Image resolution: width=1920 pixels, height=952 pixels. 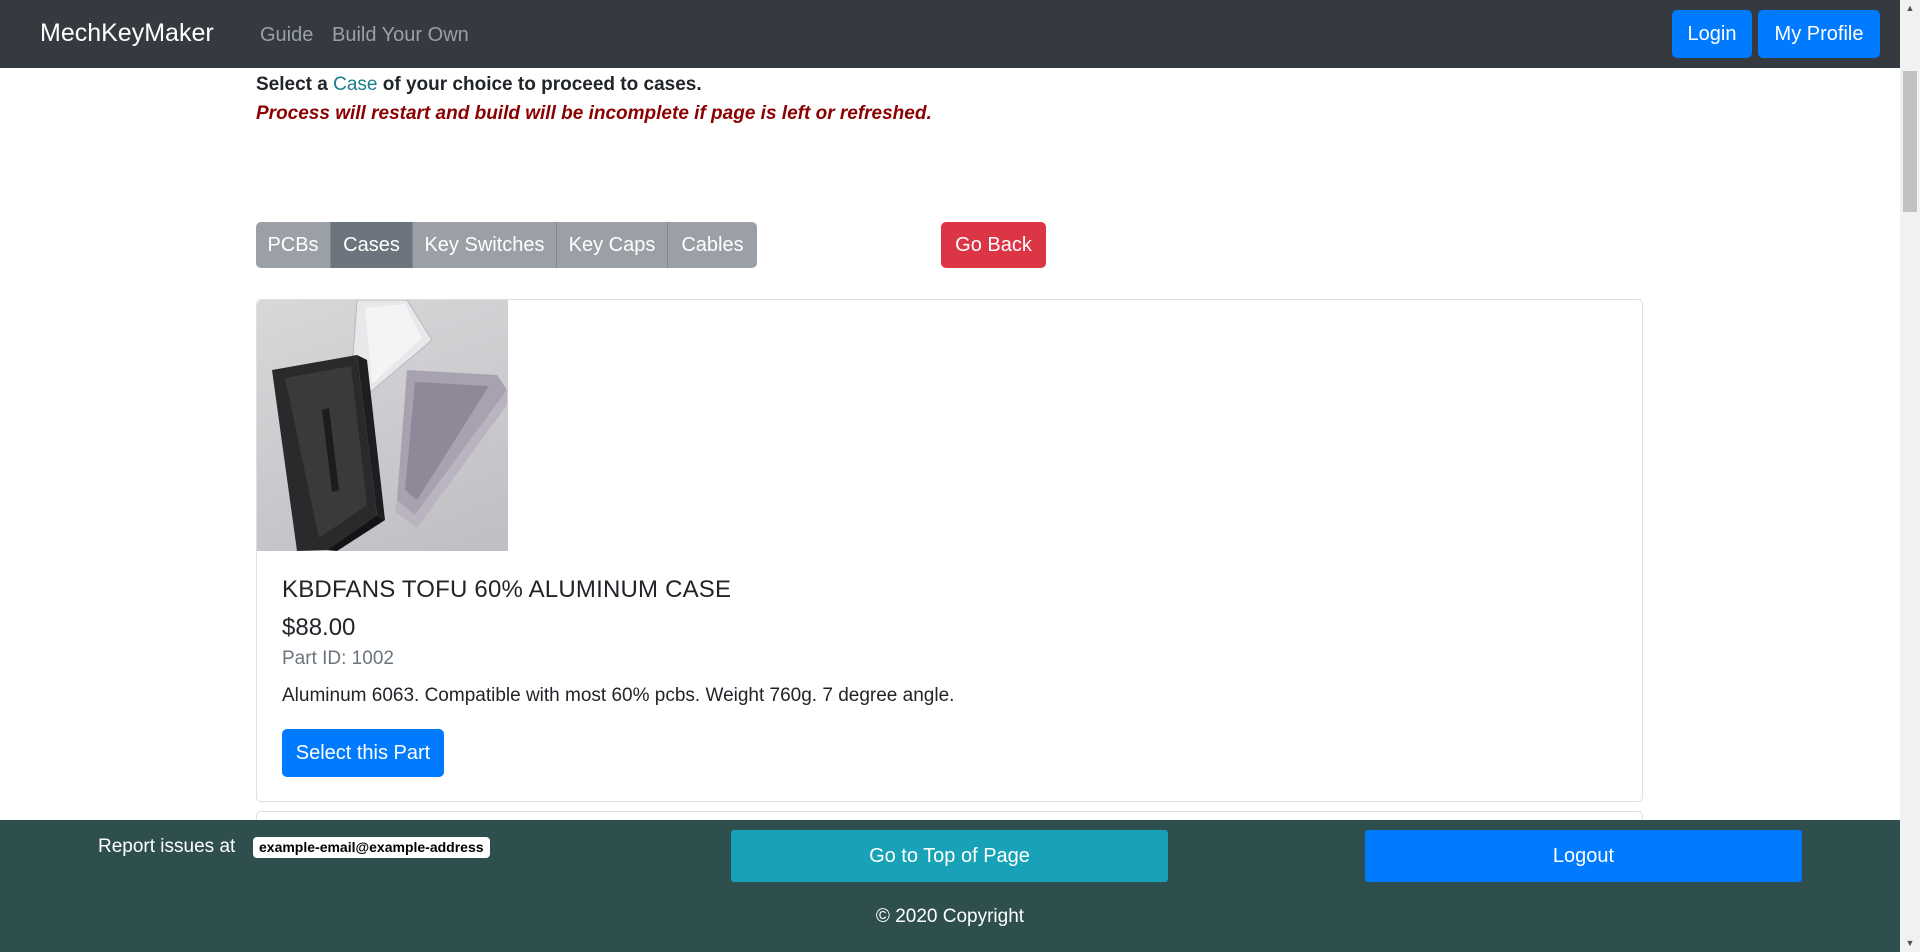 What do you see at coordinates (319, 627) in the screenshot?
I see `product-price: $88.00` at bounding box center [319, 627].